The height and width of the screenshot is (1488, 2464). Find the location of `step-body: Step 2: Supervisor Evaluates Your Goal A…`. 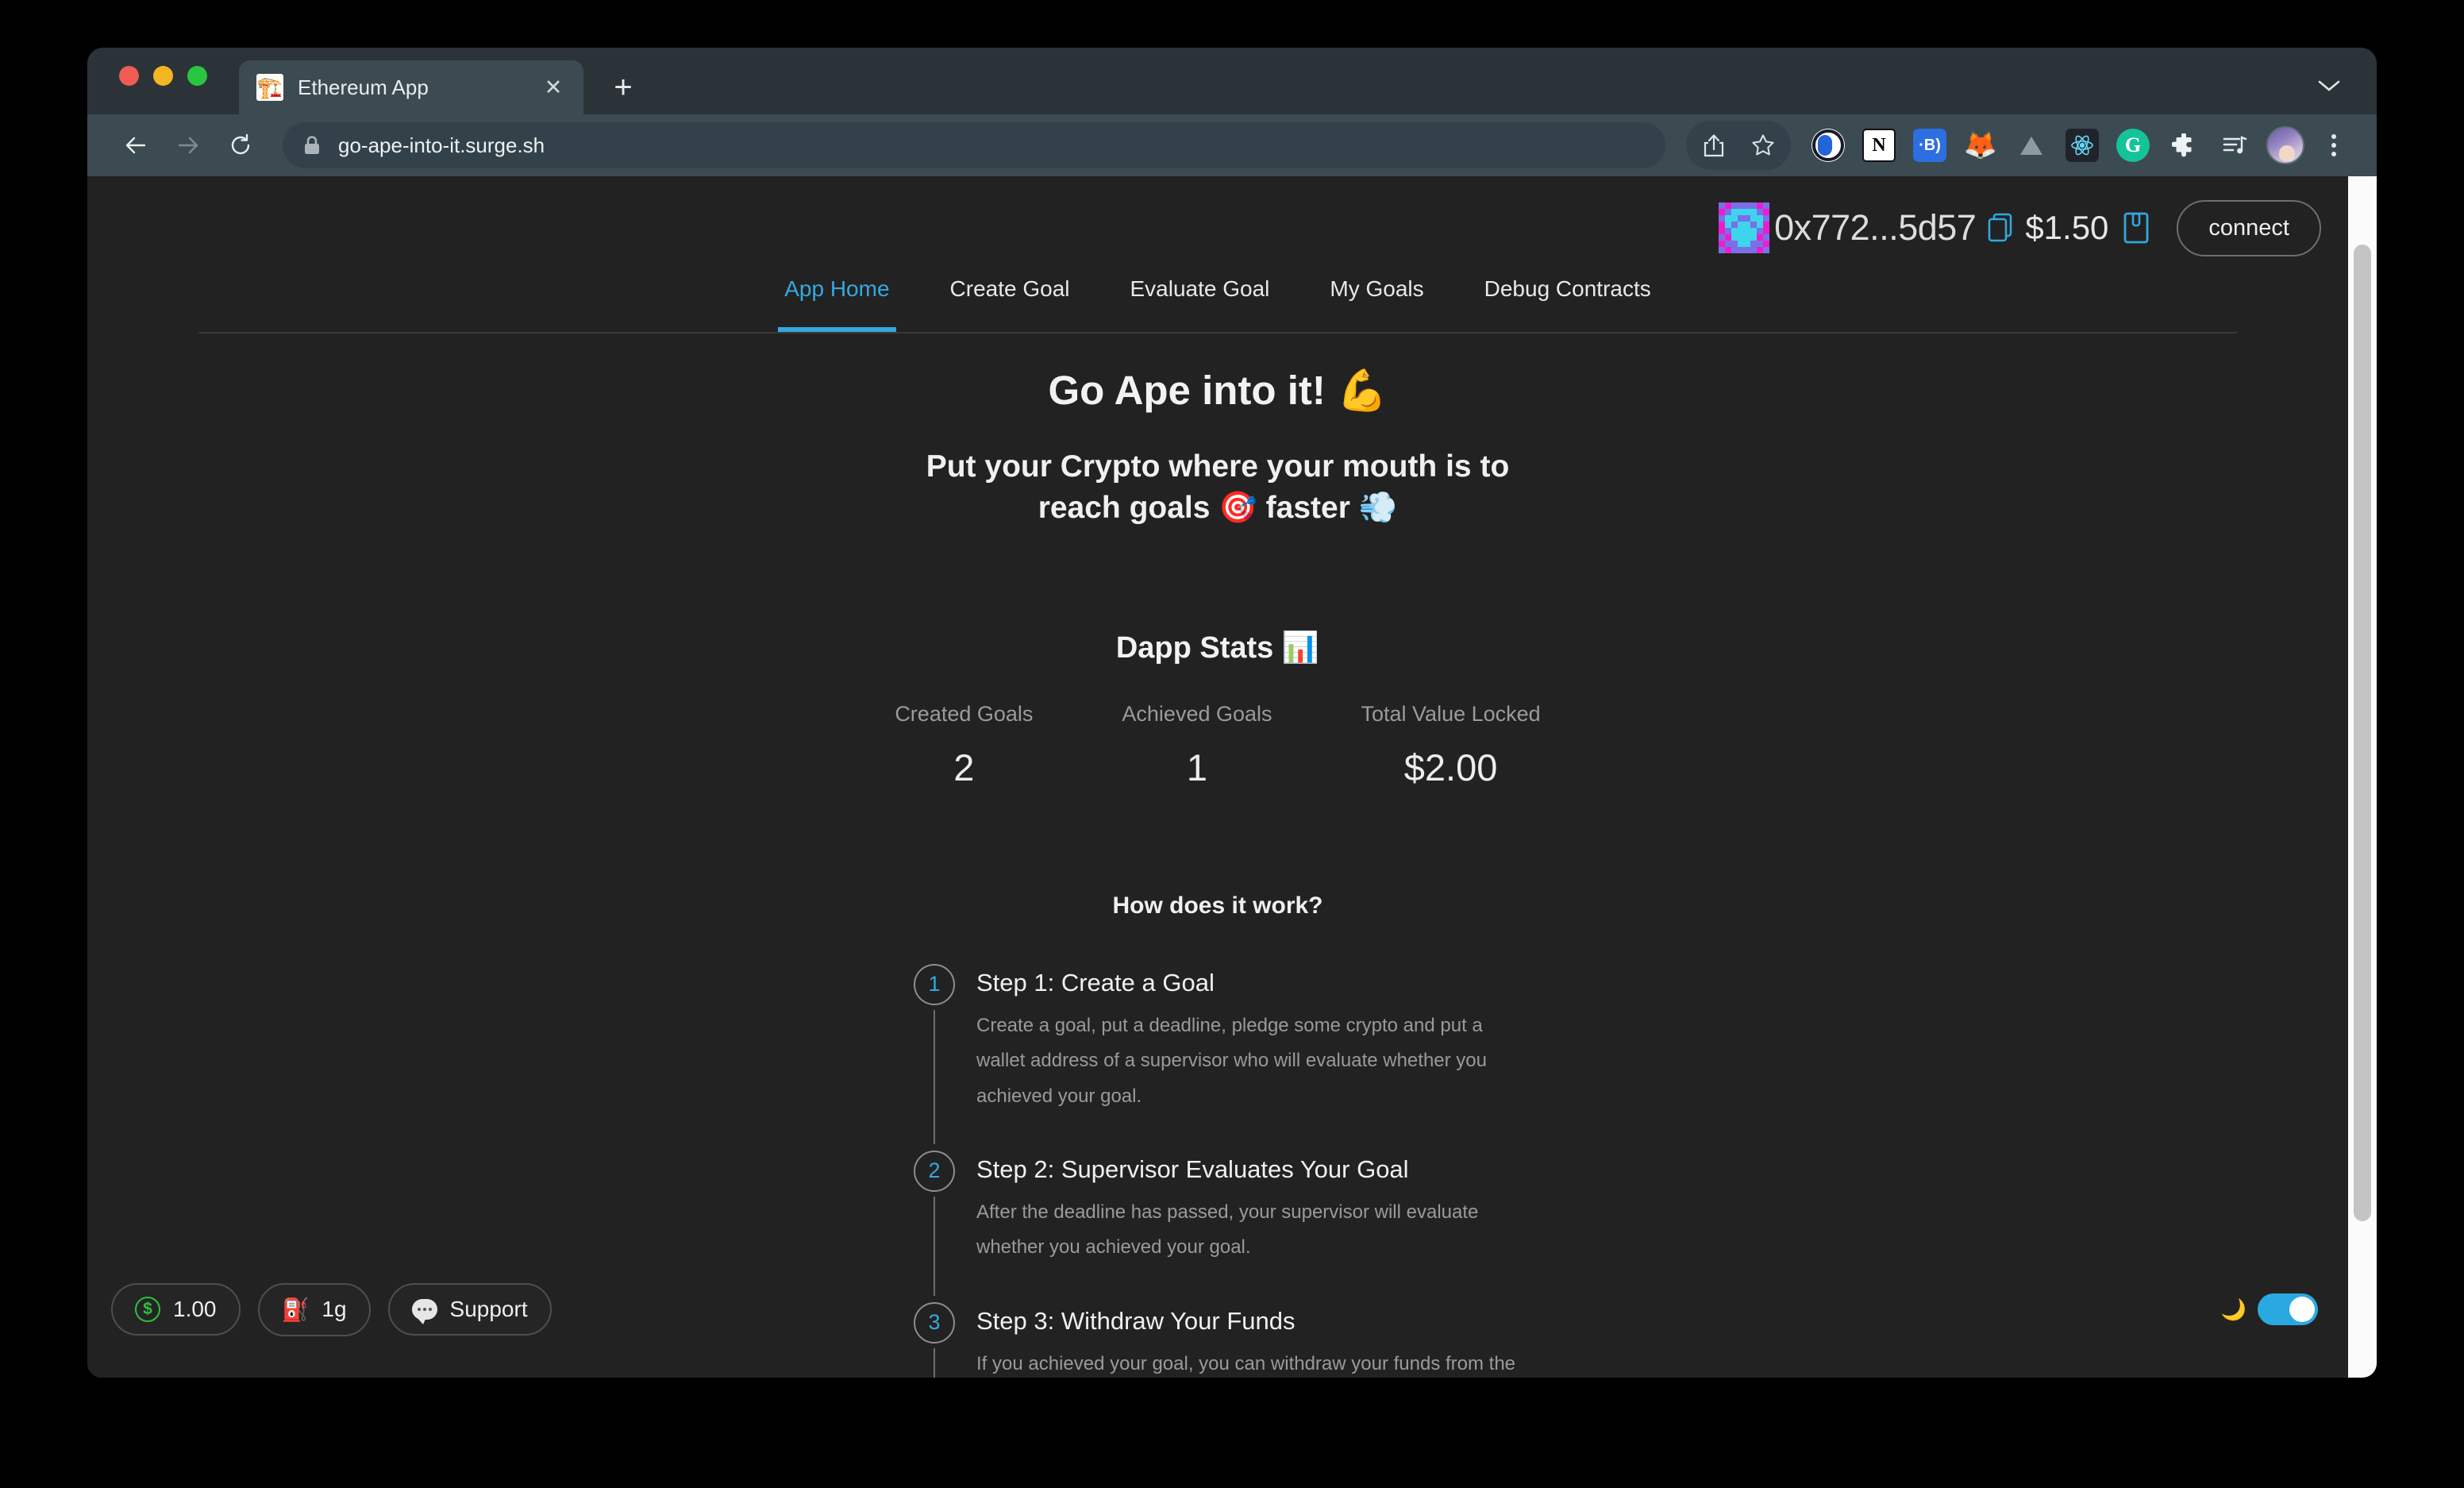

step-body: Step 2: Supervisor Evaluates Your Goal A… is located at coordinates (1241, 1223).